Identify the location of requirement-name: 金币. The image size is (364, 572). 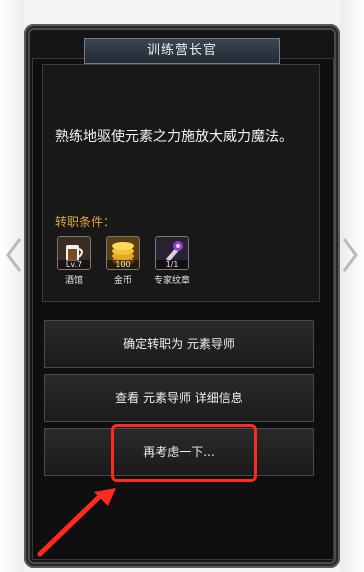
(122, 281).